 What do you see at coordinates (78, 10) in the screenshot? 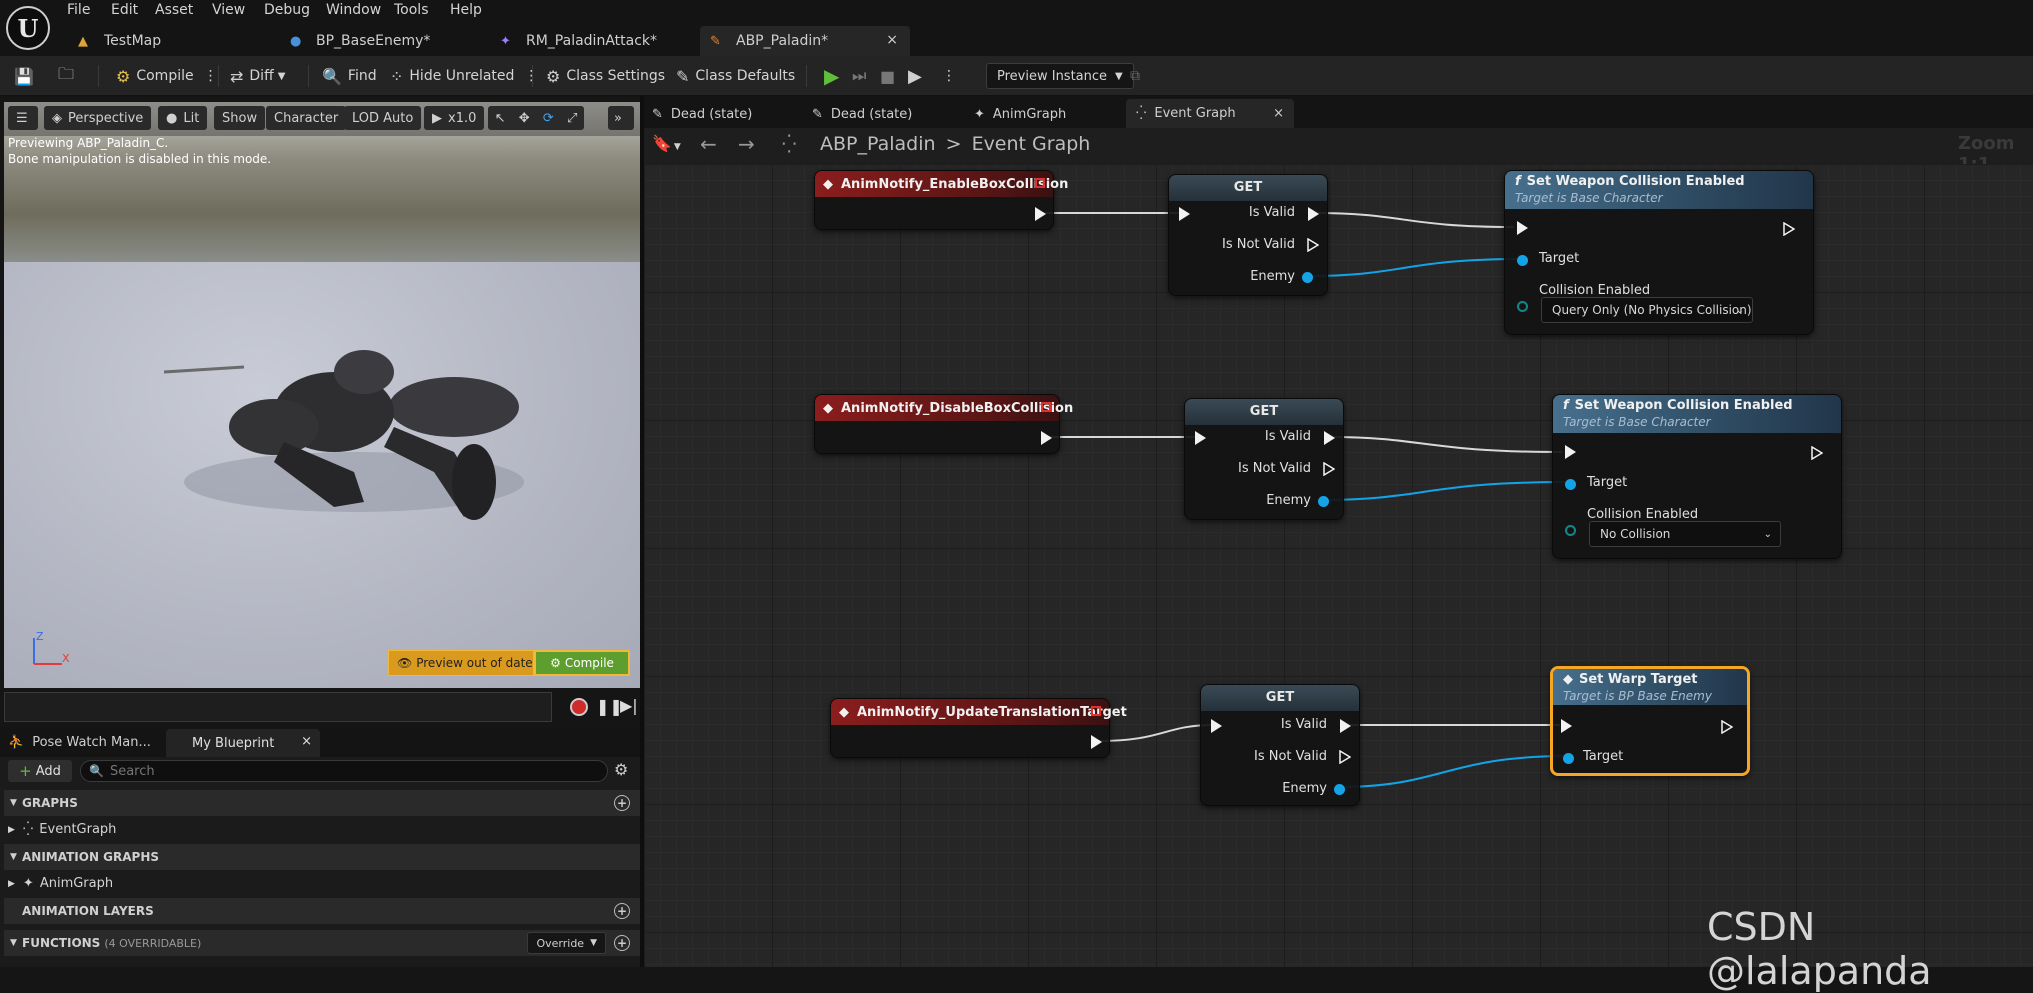
I see `menu-file: File` at bounding box center [78, 10].